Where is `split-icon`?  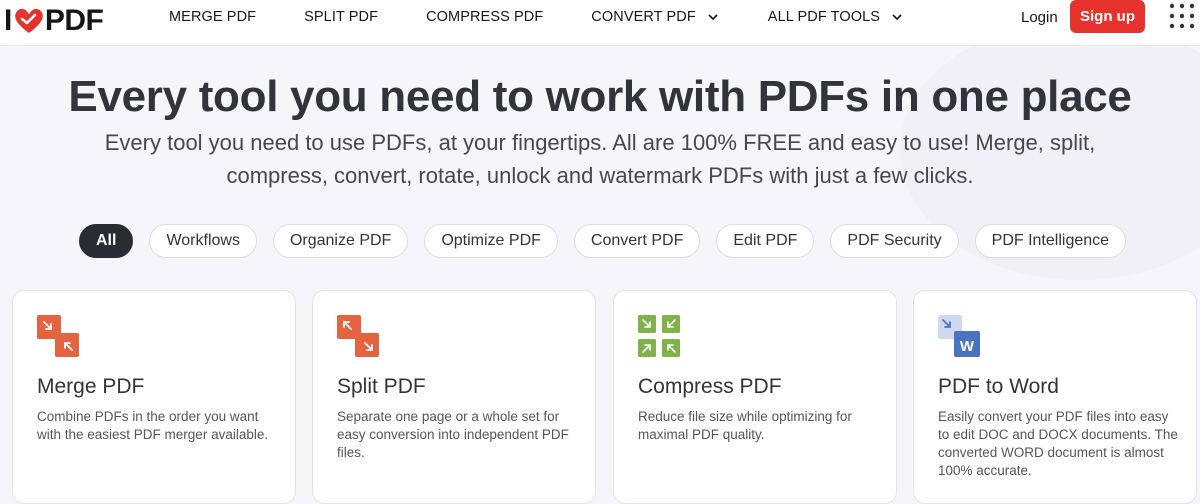 split-icon is located at coordinates (358, 336).